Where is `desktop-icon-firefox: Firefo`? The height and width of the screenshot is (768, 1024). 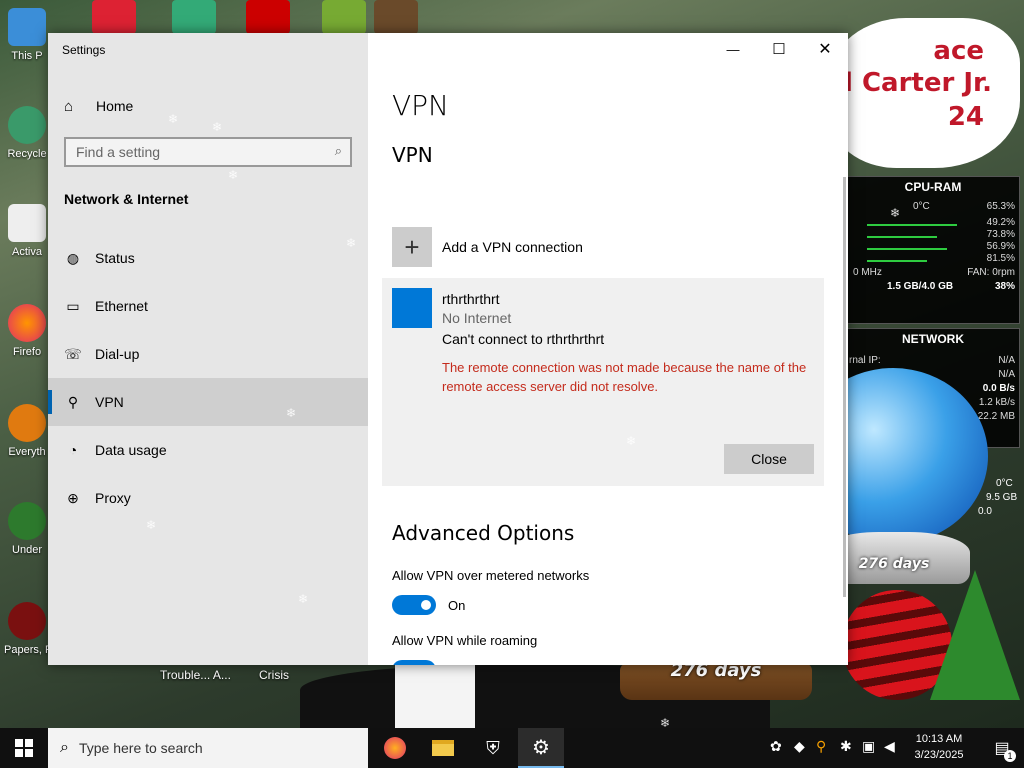
desktop-icon-firefox: Firefo is located at coordinates (27, 331).